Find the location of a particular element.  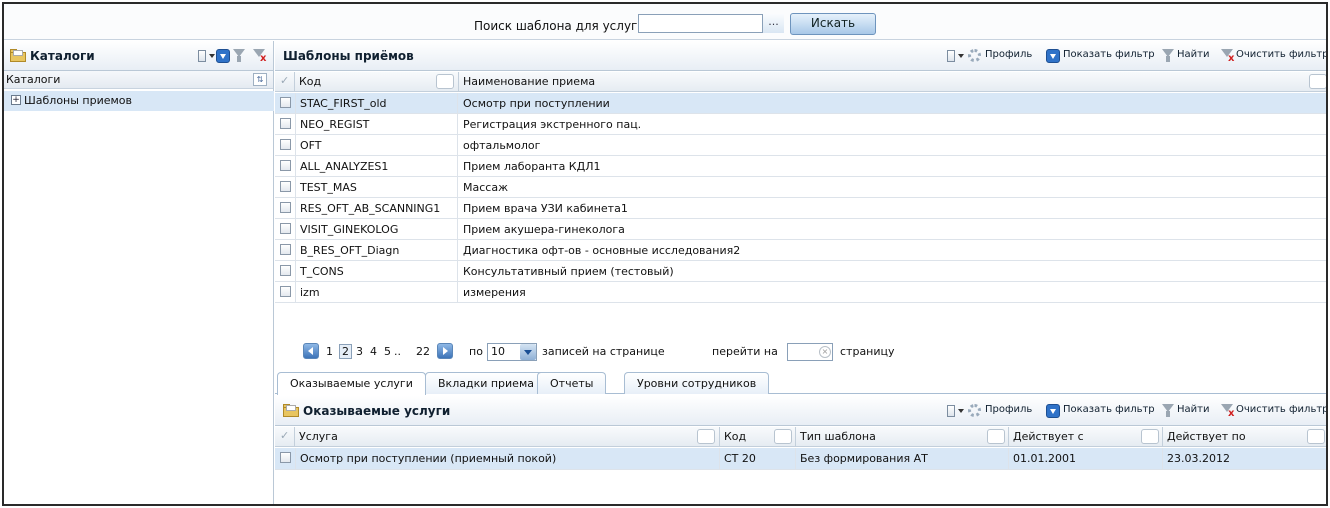

cell-name: Массаж is located at coordinates (485, 187).